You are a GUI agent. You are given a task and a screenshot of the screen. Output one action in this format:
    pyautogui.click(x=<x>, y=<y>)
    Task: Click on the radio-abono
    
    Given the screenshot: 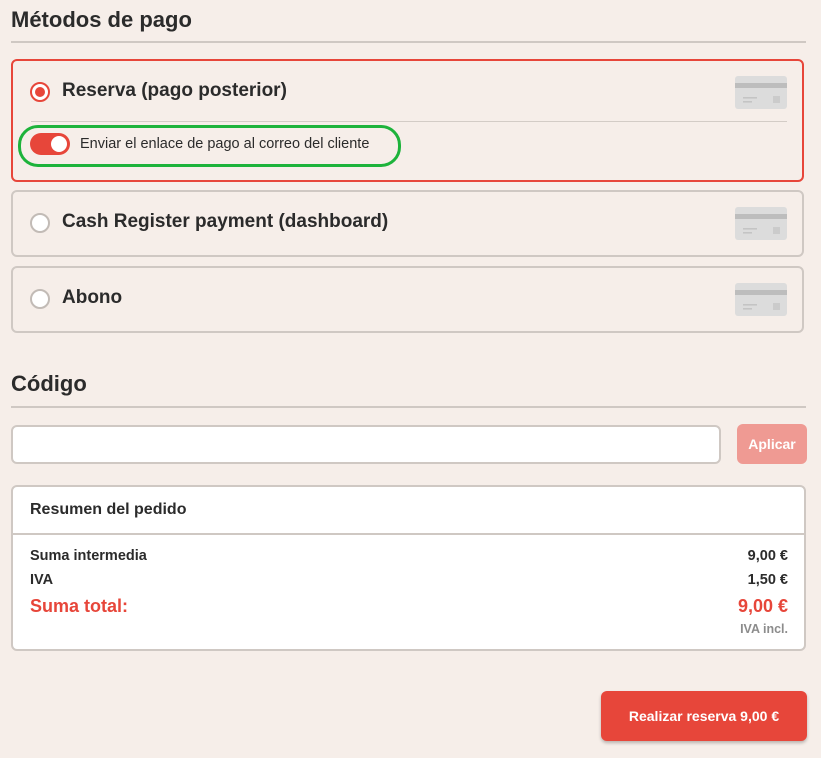 What is the action you would take?
    pyautogui.click(x=40, y=299)
    